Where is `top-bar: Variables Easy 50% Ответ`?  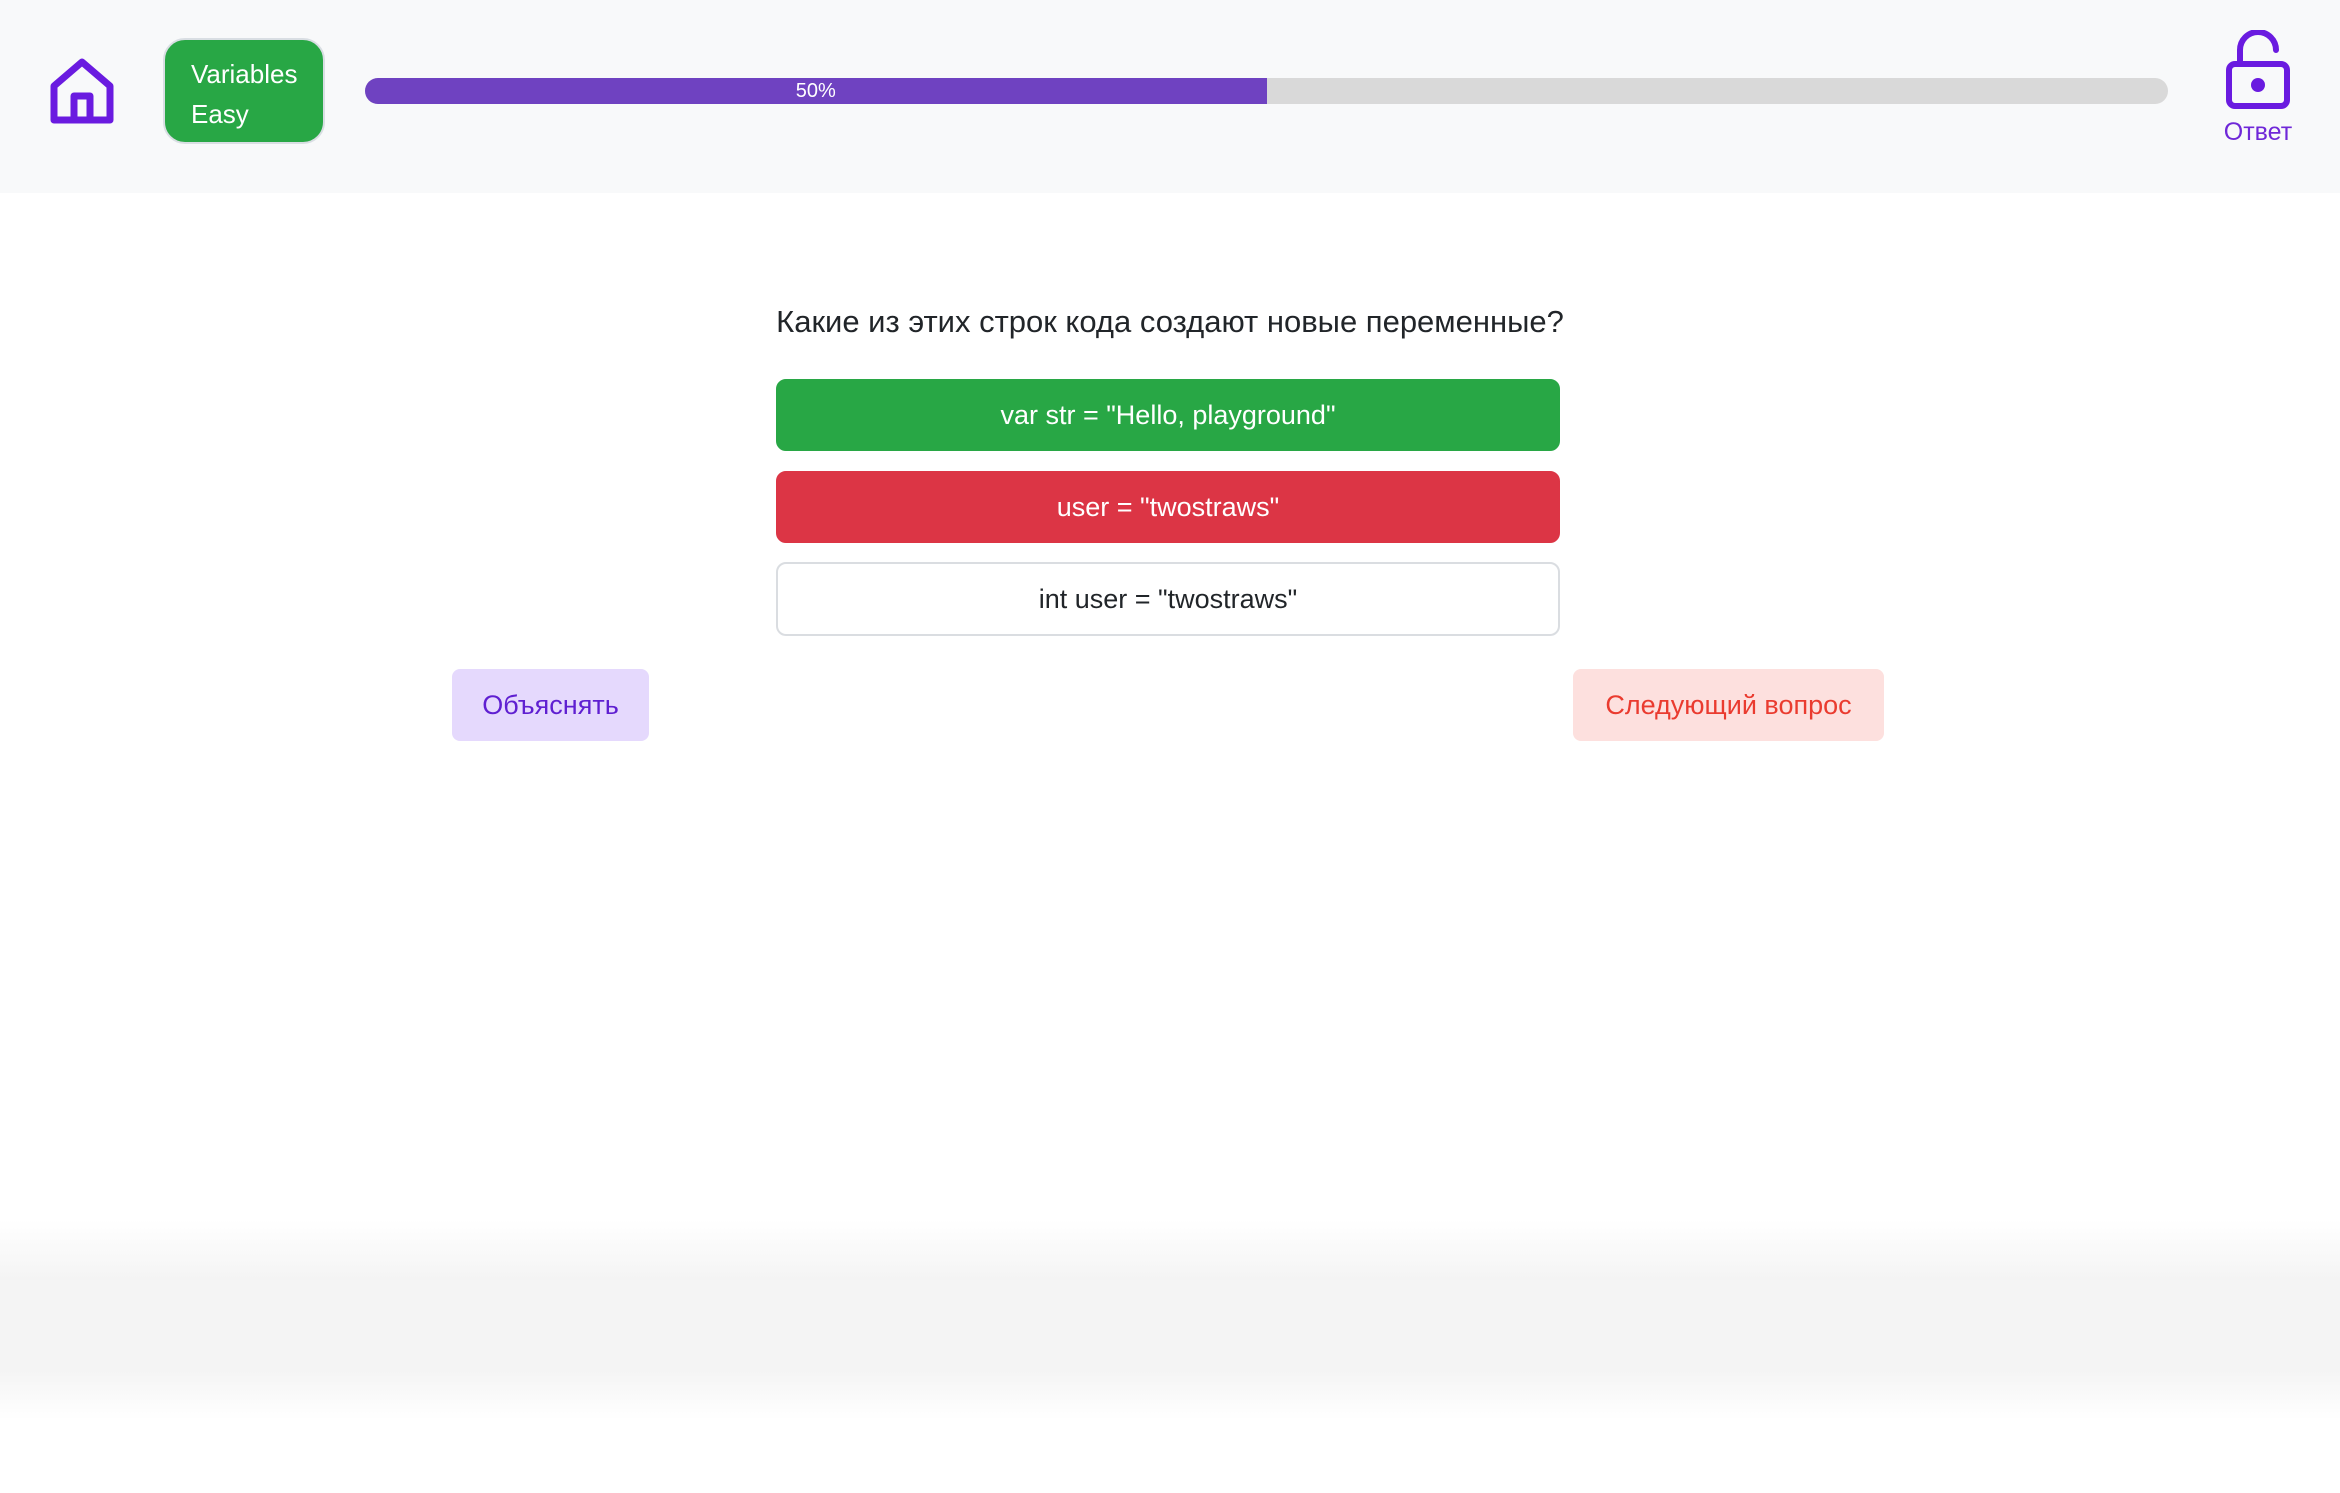 top-bar: Variables Easy 50% Ответ is located at coordinates (1170, 96).